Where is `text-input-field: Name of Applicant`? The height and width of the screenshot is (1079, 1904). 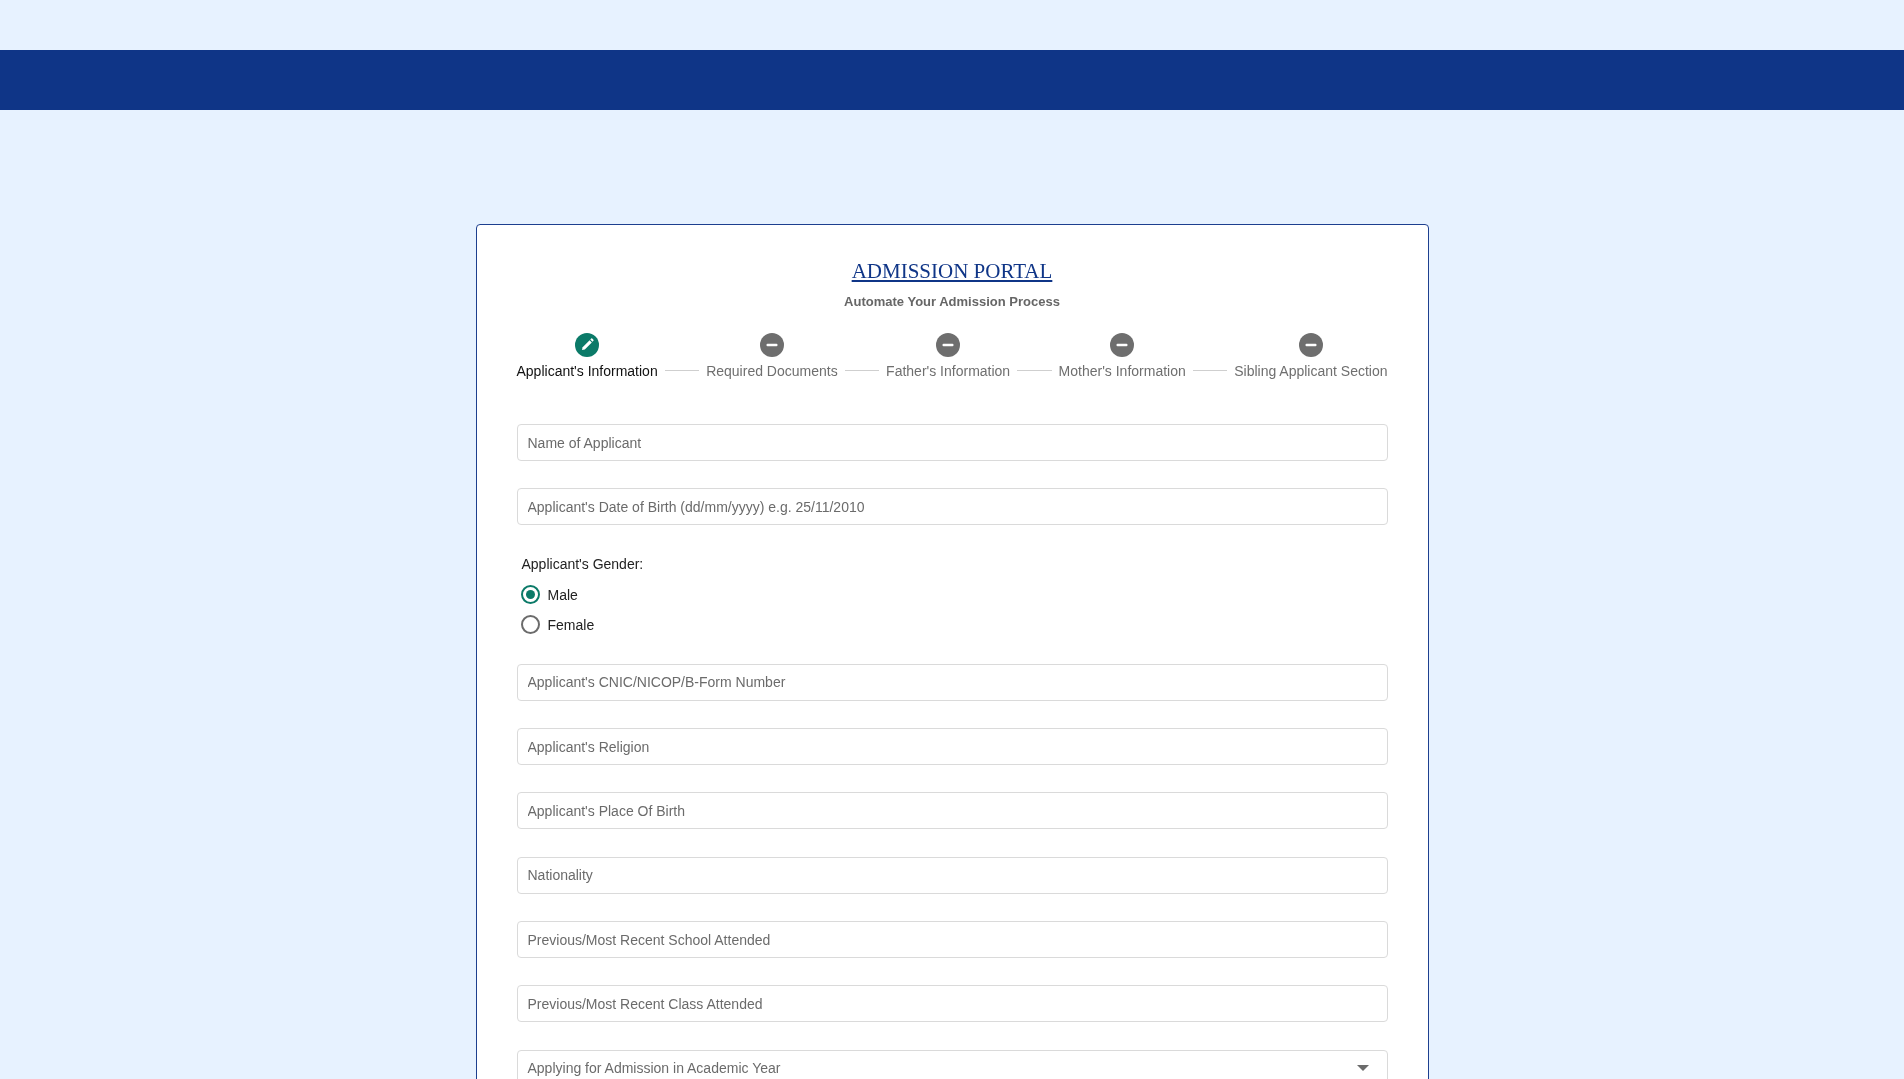
text-input-field: Name of Applicant is located at coordinates (952, 442).